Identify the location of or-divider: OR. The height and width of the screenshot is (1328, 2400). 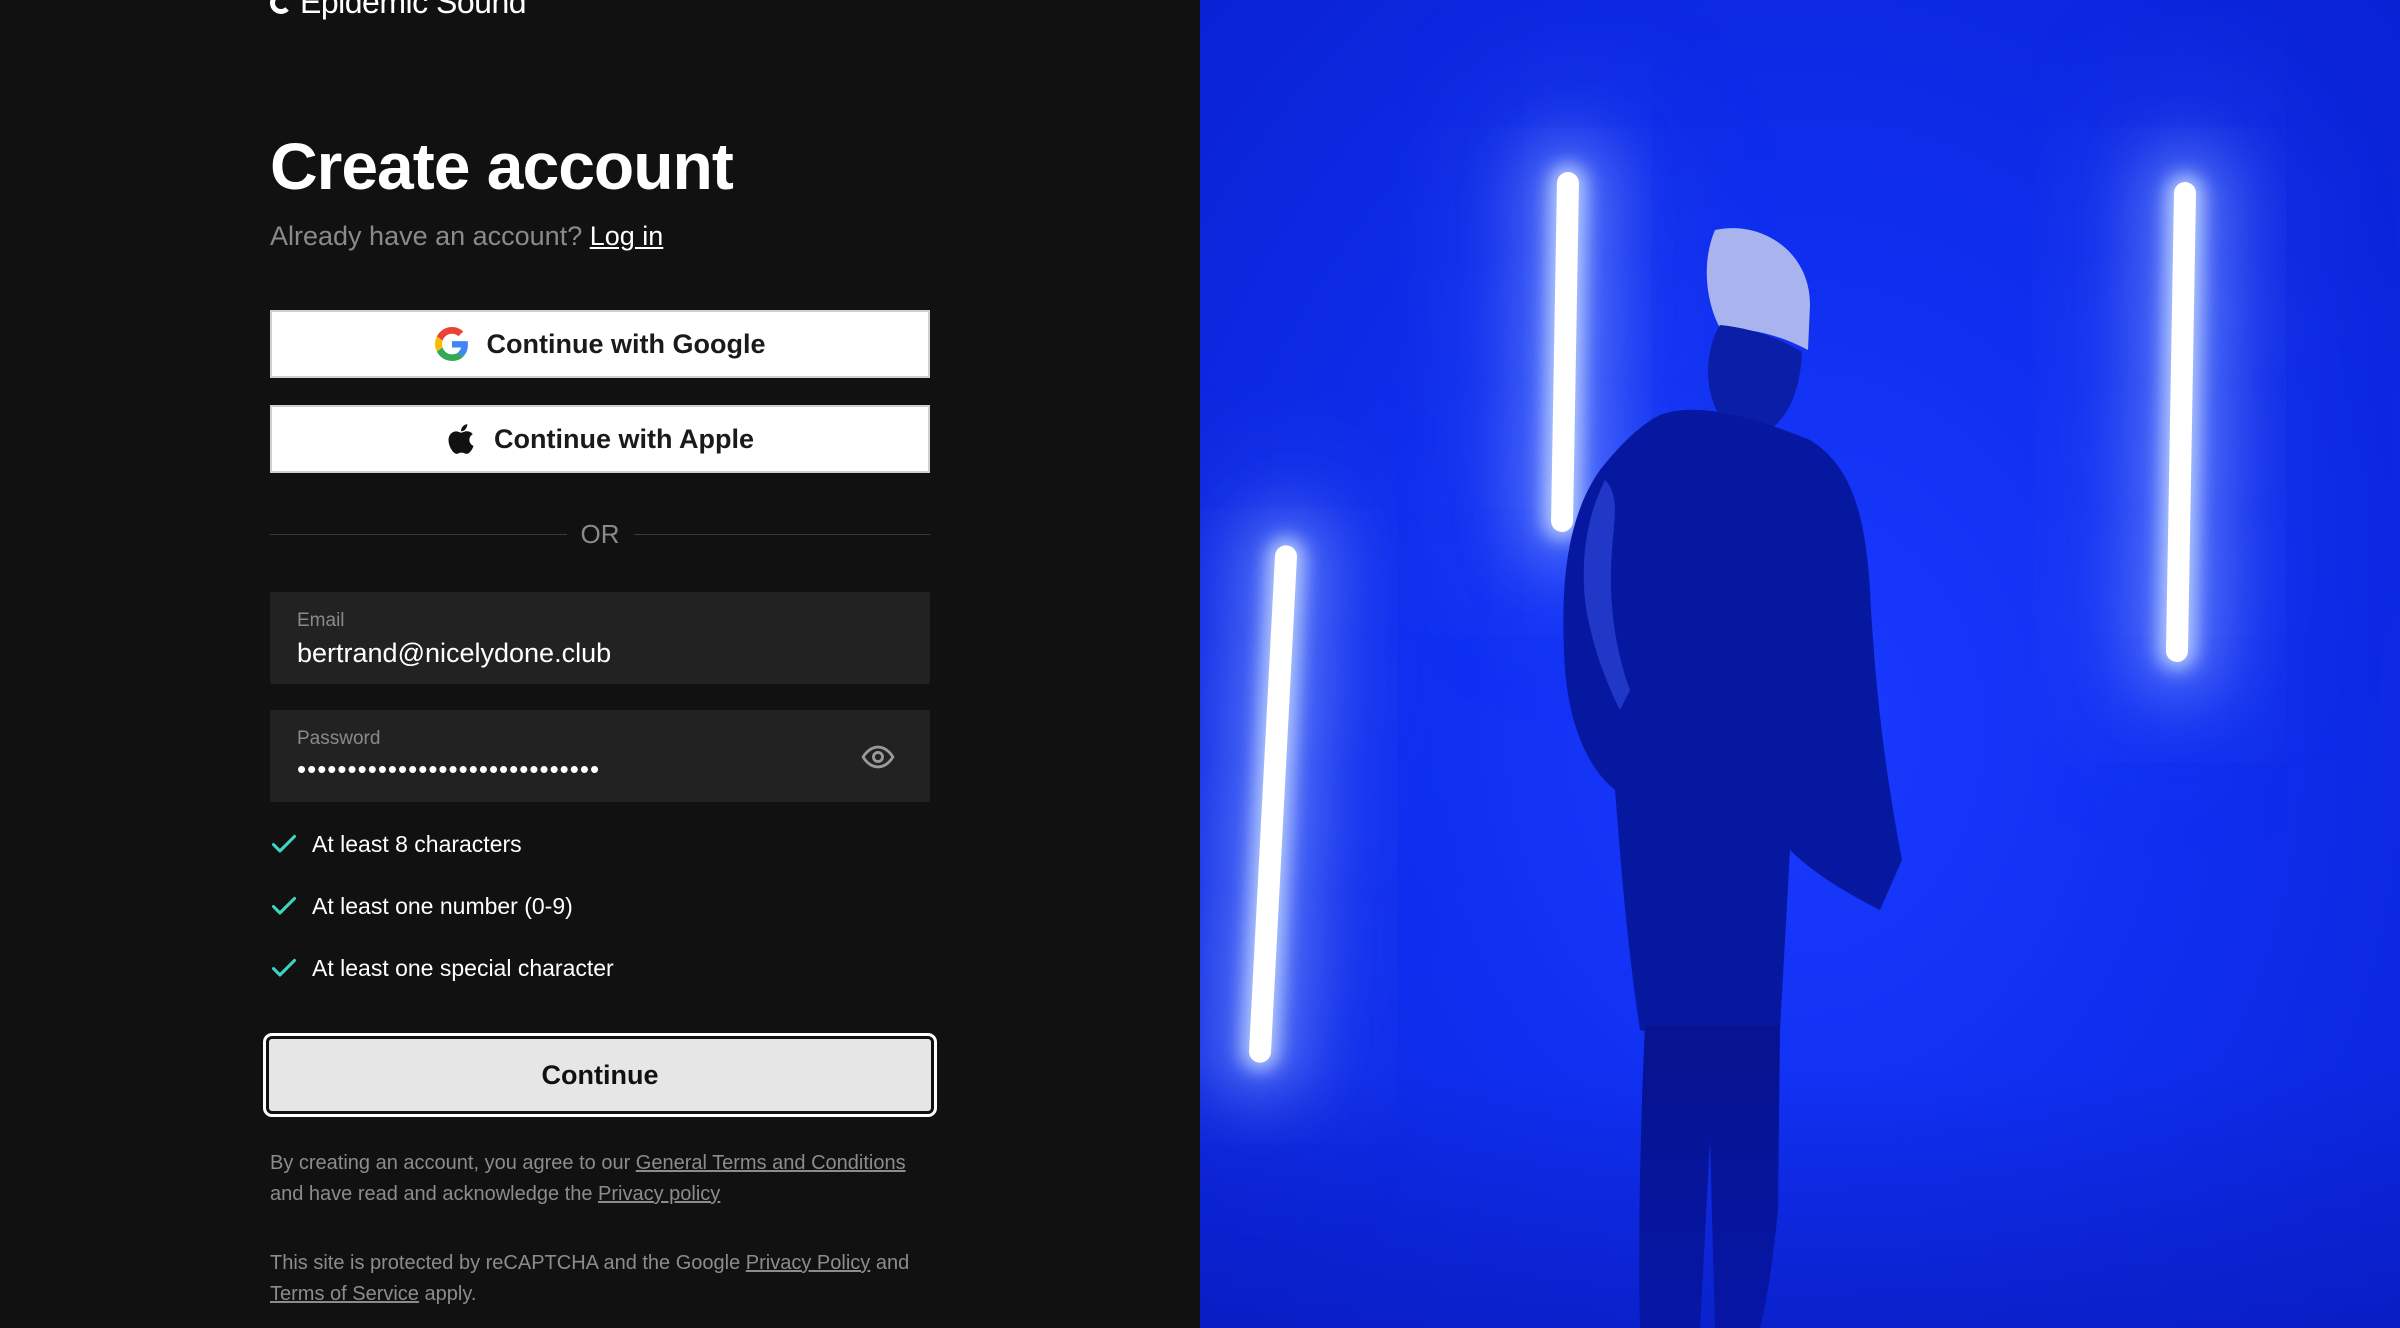
(600, 534).